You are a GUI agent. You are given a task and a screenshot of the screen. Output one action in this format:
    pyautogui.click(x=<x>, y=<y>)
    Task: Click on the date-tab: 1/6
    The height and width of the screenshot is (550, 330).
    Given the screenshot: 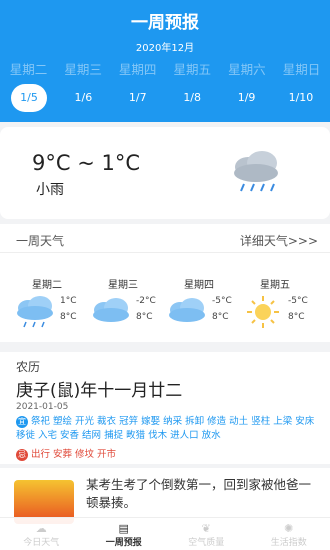 What is the action you would take?
    pyautogui.click(x=83, y=98)
    